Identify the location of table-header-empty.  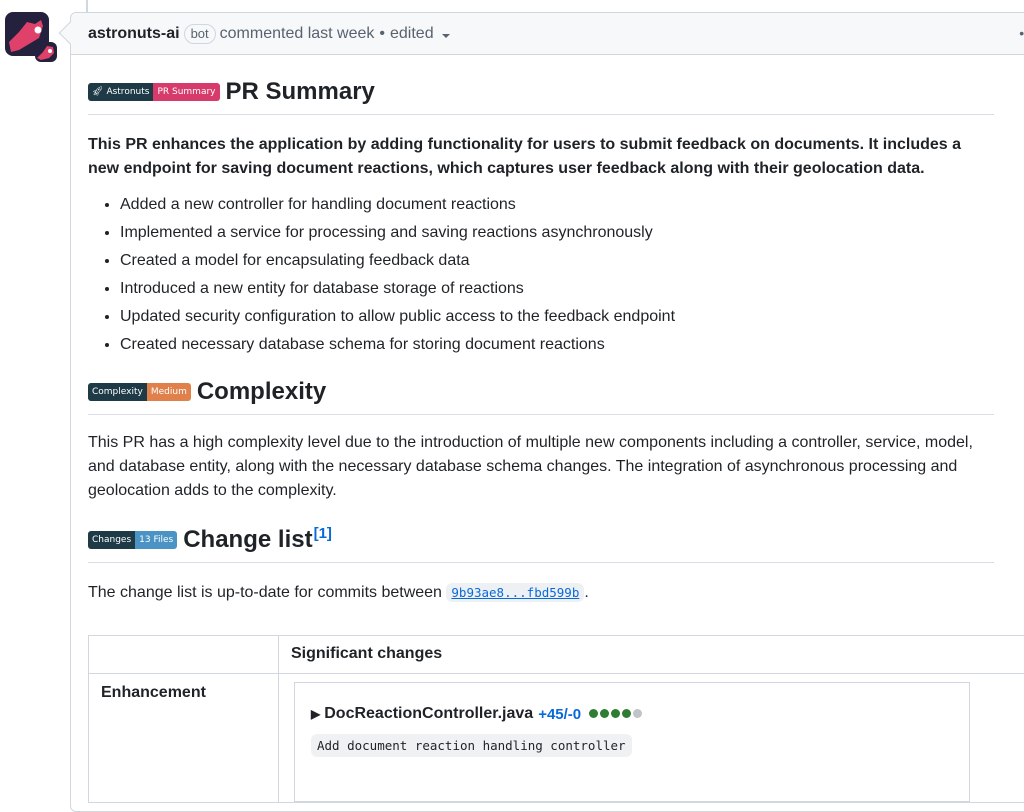
(184, 655).